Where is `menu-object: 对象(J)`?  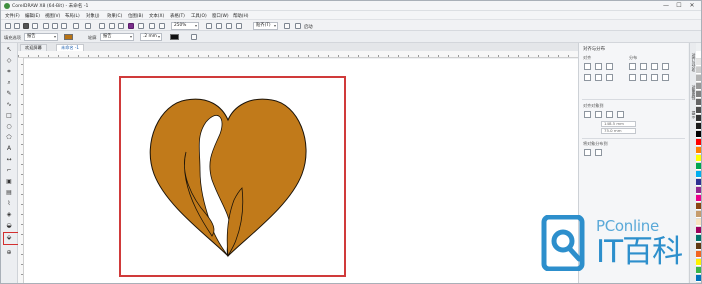
menu-object: 对象(J) is located at coordinates (93, 16).